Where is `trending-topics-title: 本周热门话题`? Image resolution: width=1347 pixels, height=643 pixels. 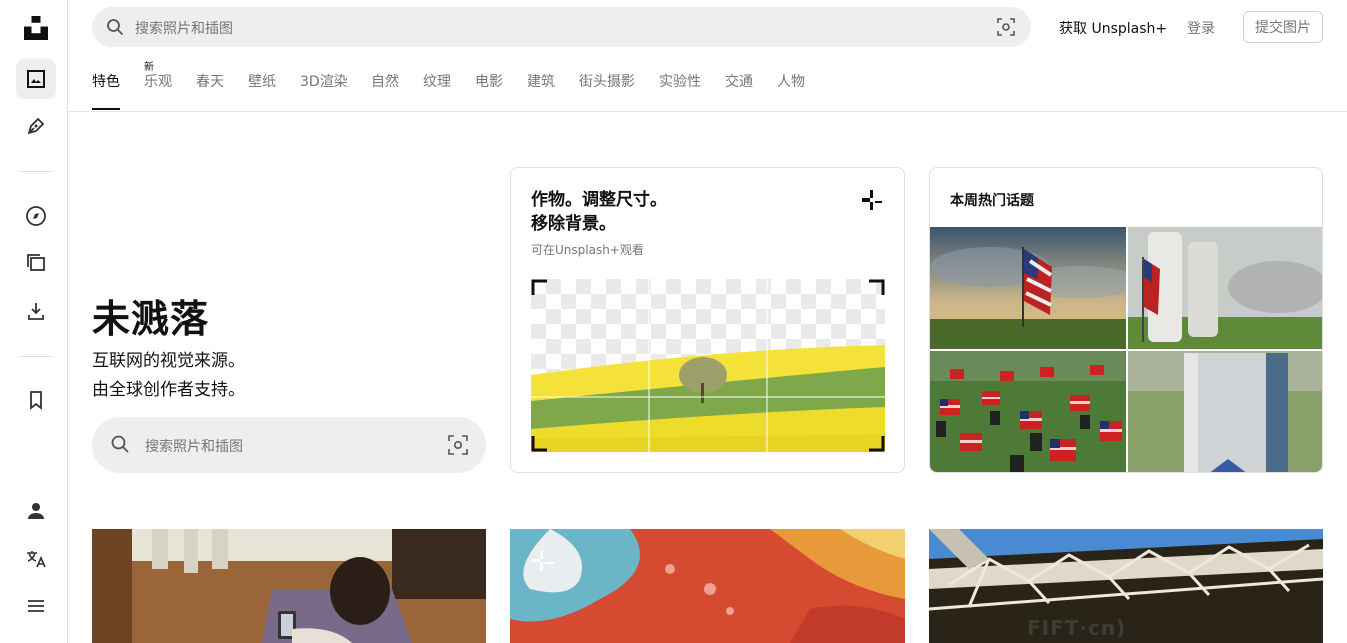 trending-topics-title: 本周热门话题 is located at coordinates (992, 201).